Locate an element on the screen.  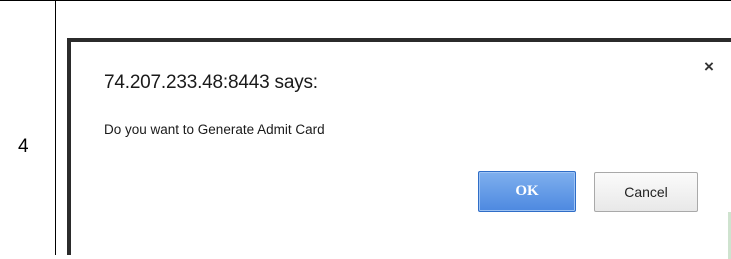
dialog-message: Do you want to Generate Admit Card is located at coordinates (214, 129).